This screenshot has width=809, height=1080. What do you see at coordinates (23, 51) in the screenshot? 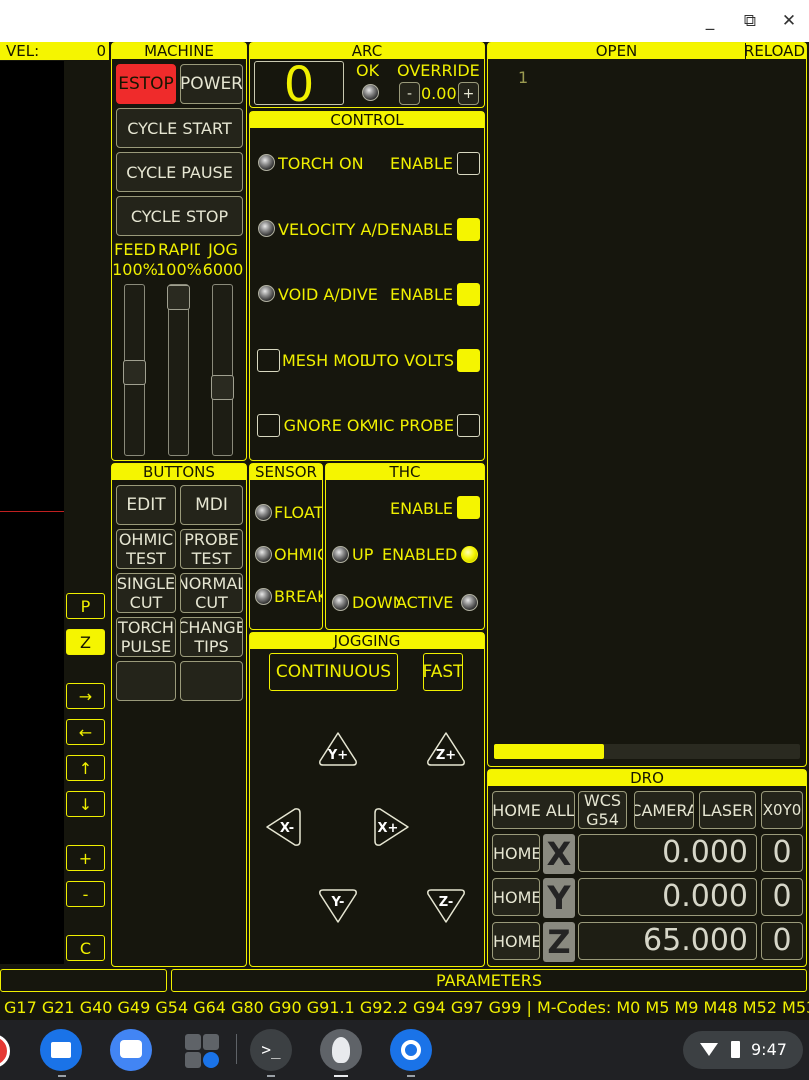
I see `vel-label: VEL:` at bounding box center [23, 51].